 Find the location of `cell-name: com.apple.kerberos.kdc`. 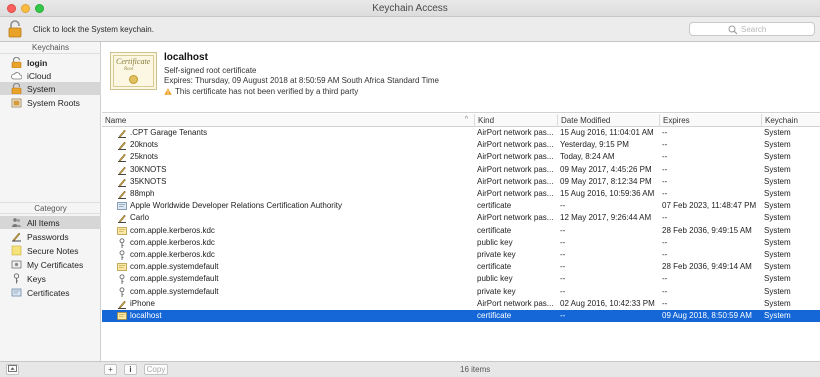

cell-name: com.apple.kerberos.kdc is located at coordinates (172, 230).